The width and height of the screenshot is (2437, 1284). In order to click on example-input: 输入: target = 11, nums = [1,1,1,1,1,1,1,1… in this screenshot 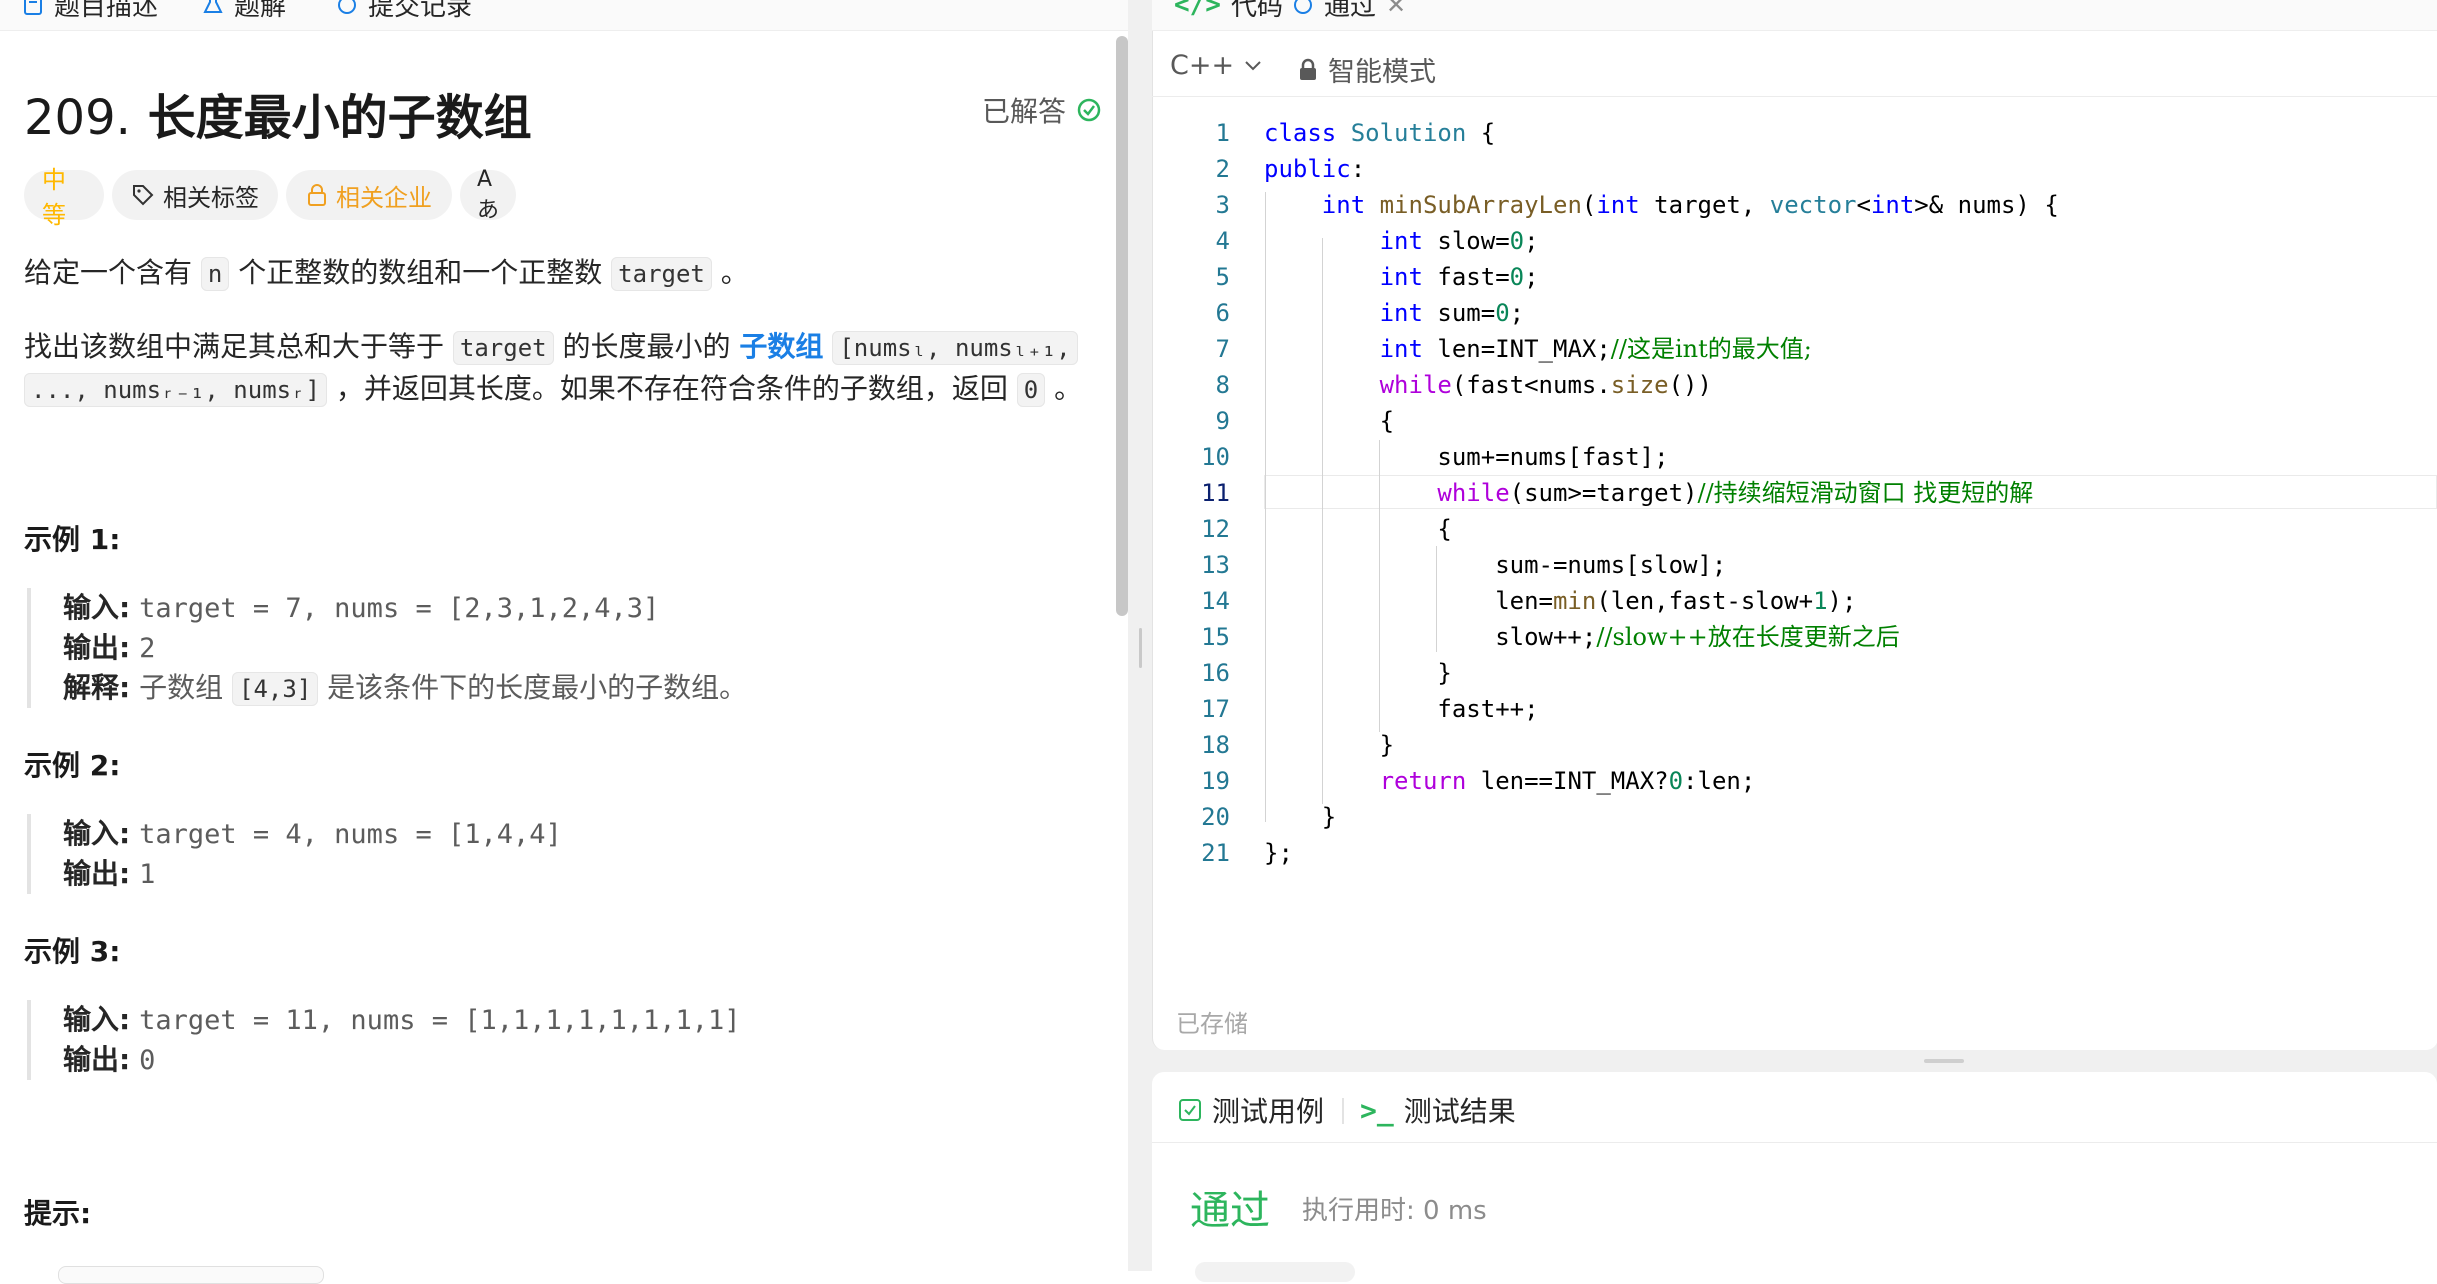, I will do `click(402, 1020)`.